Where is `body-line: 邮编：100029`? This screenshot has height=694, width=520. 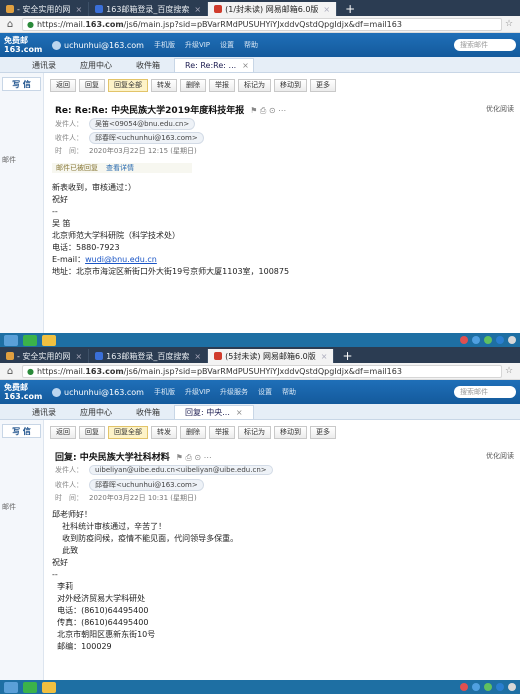 body-line: 邮编：100029 is located at coordinates (82, 646).